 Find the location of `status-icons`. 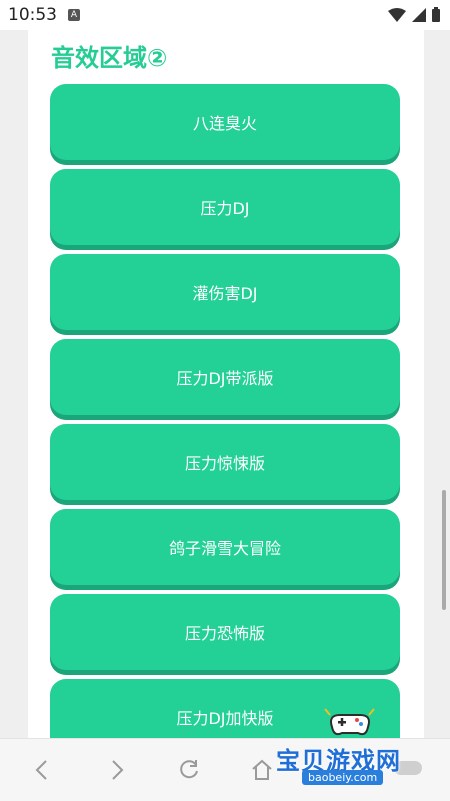

status-icons is located at coordinates (414, 14).